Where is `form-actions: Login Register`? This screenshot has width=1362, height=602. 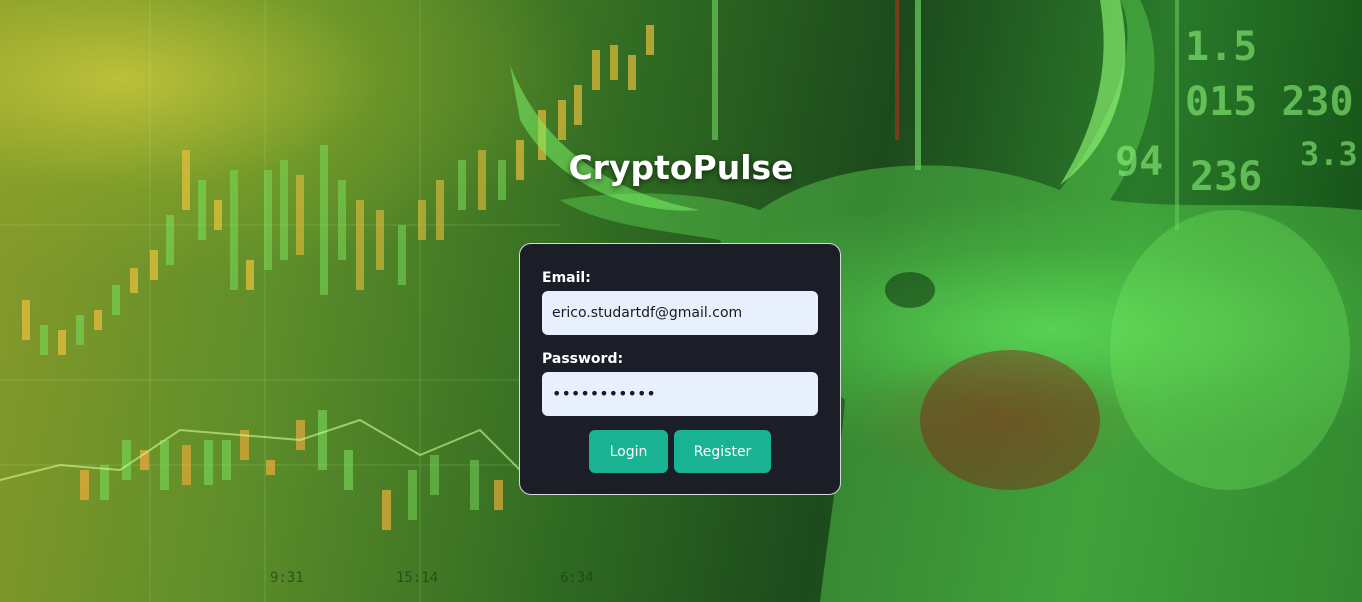
form-actions: Login Register is located at coordinates (680, 451).